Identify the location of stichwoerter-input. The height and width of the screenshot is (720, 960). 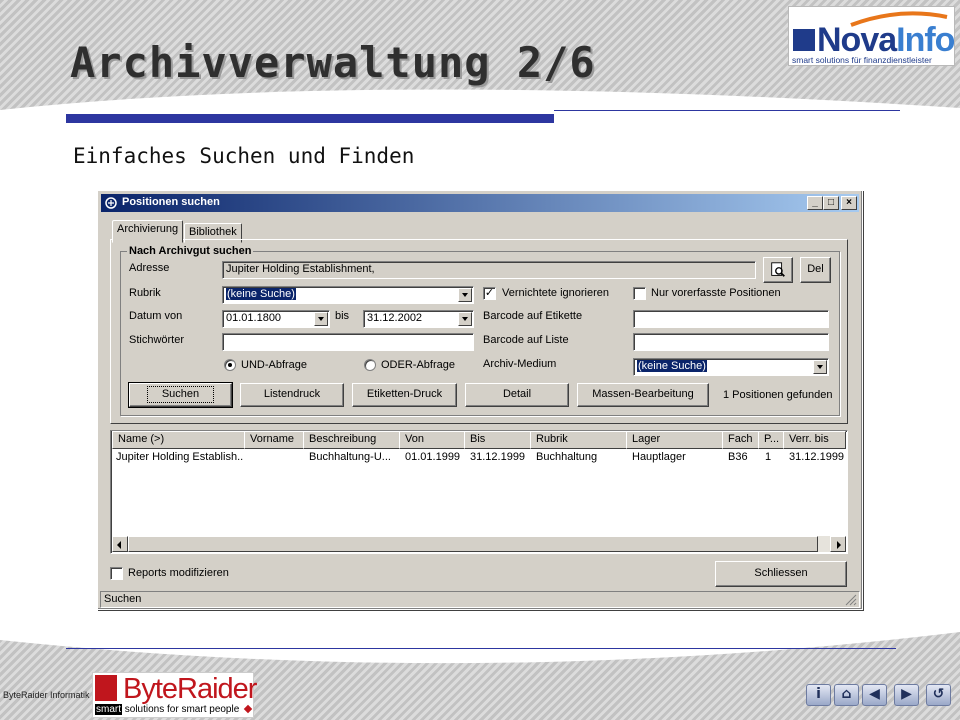
(348, 342).